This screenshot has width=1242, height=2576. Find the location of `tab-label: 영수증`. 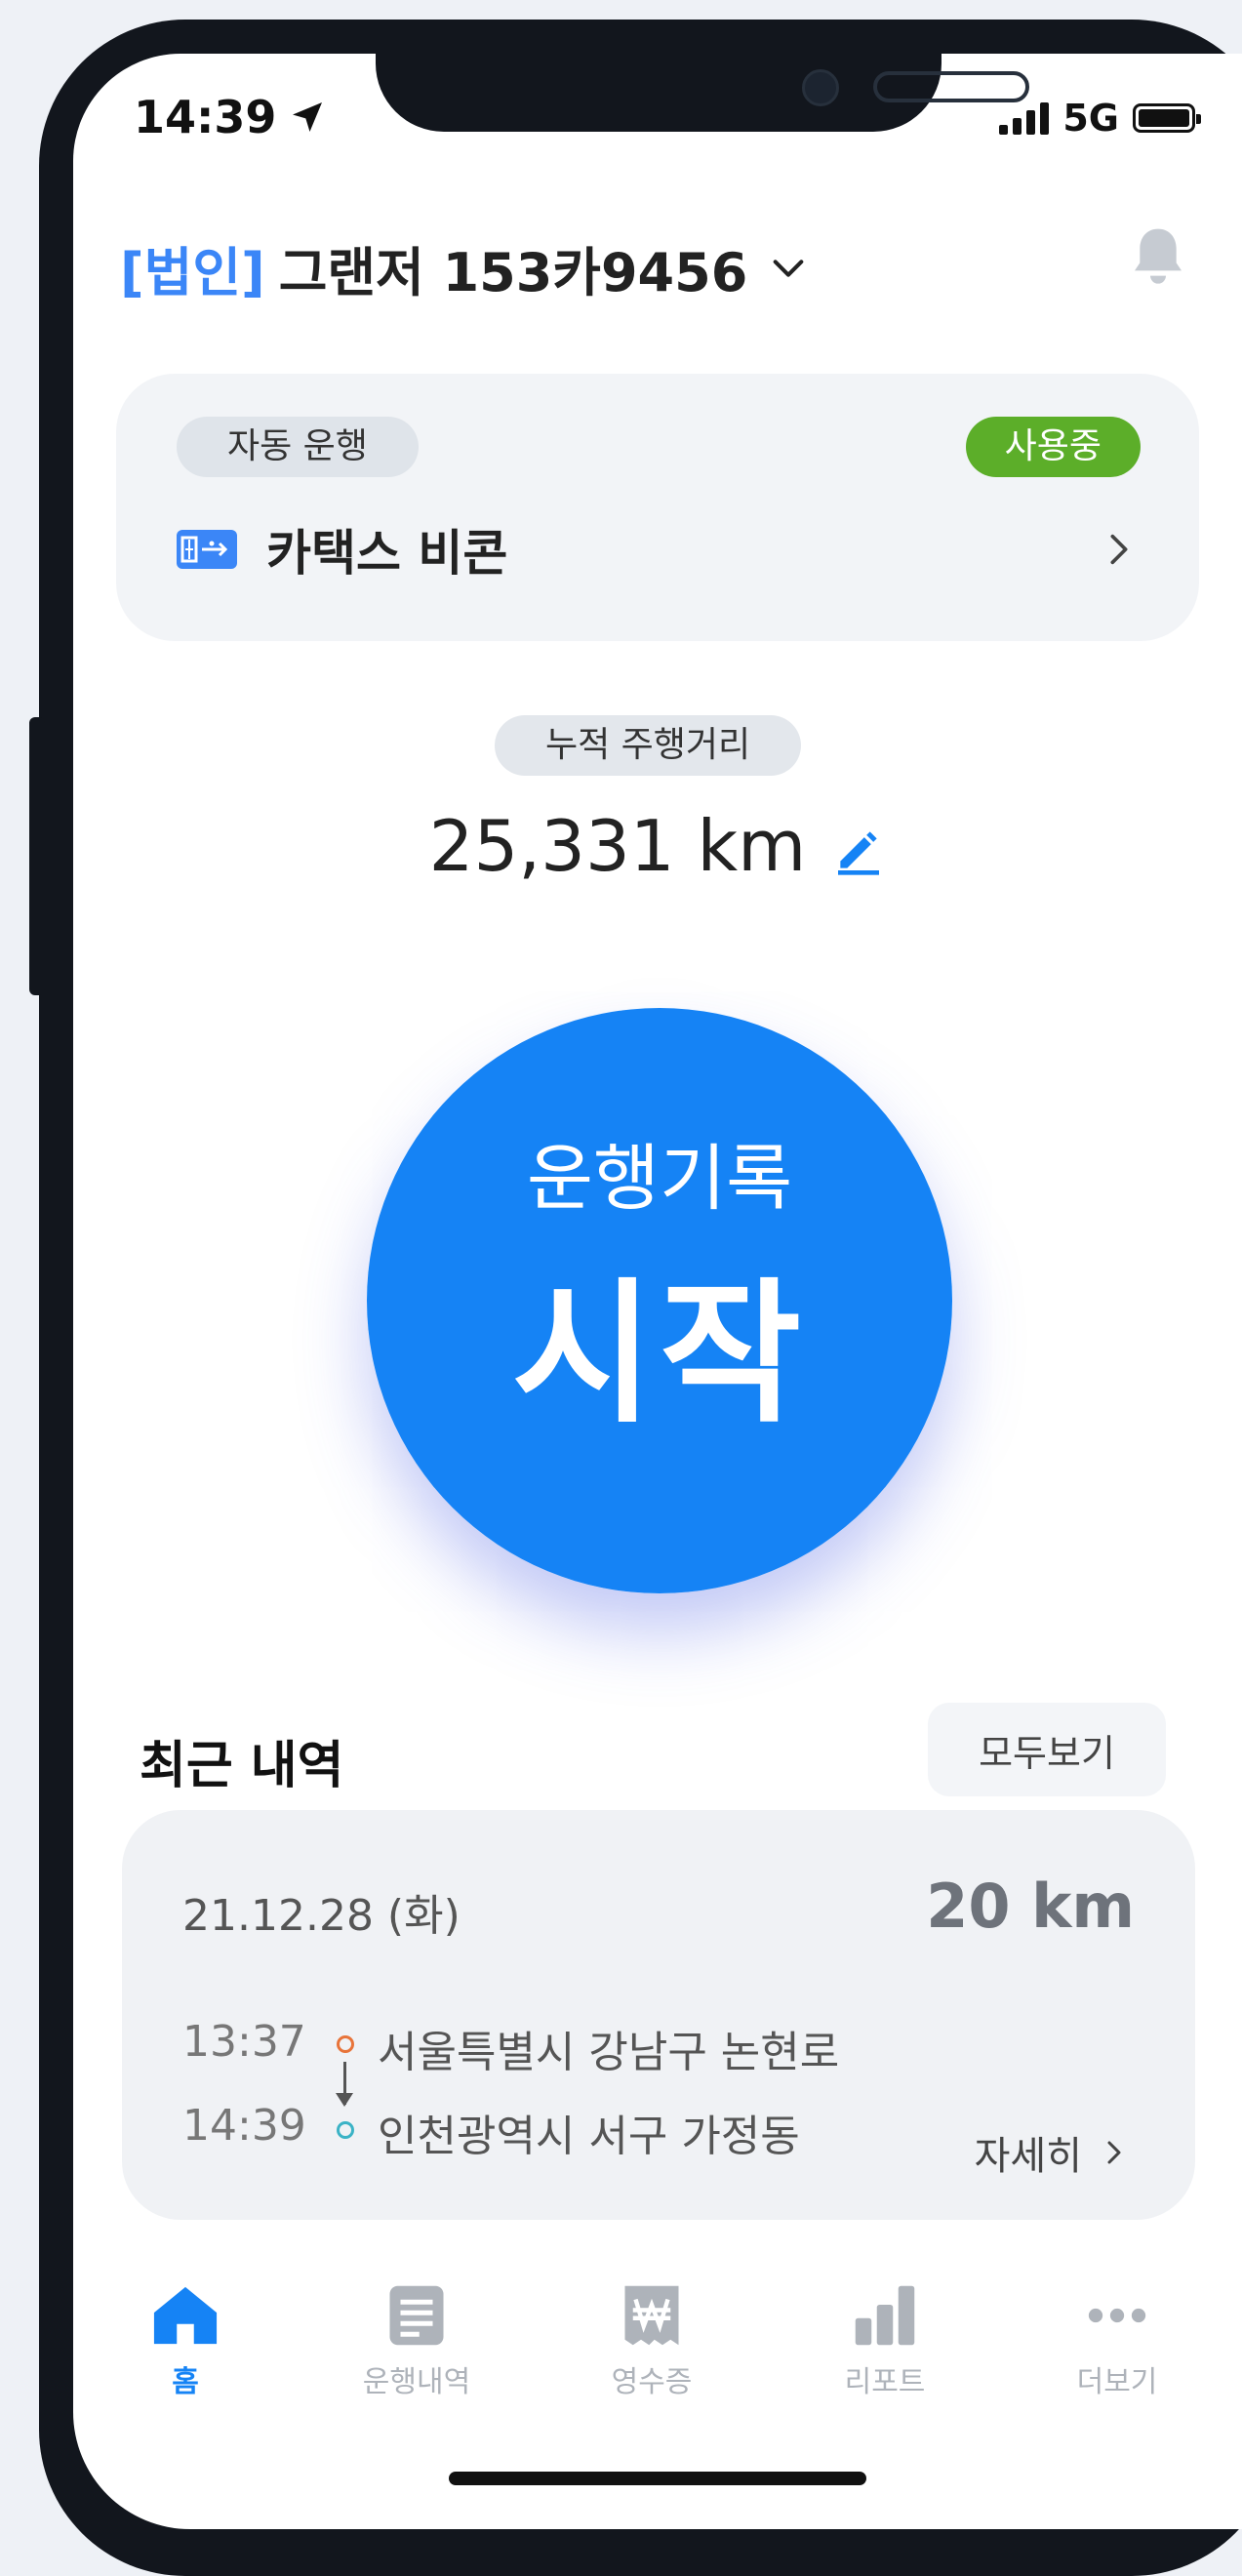

tab-label: 영수증 is located at coordinates (652, 2382).